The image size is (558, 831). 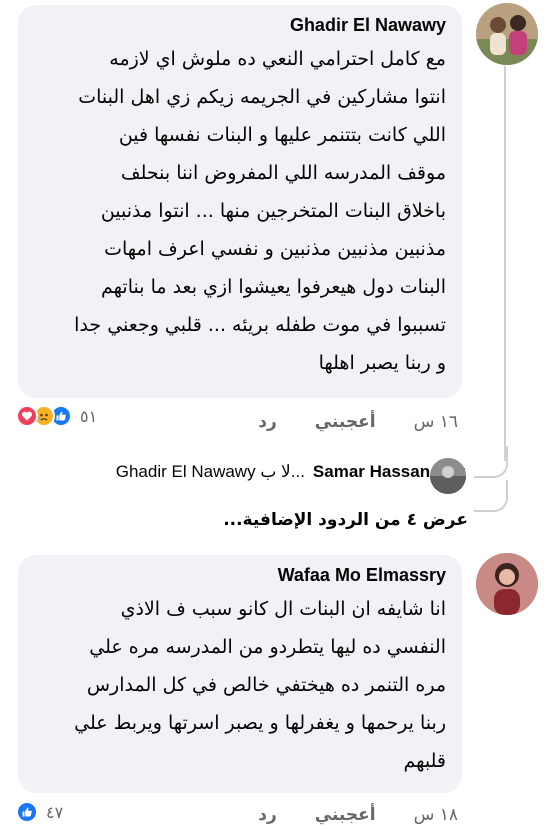 I want to click on reaction-count: ٤٧, so click(x=55, y=812).